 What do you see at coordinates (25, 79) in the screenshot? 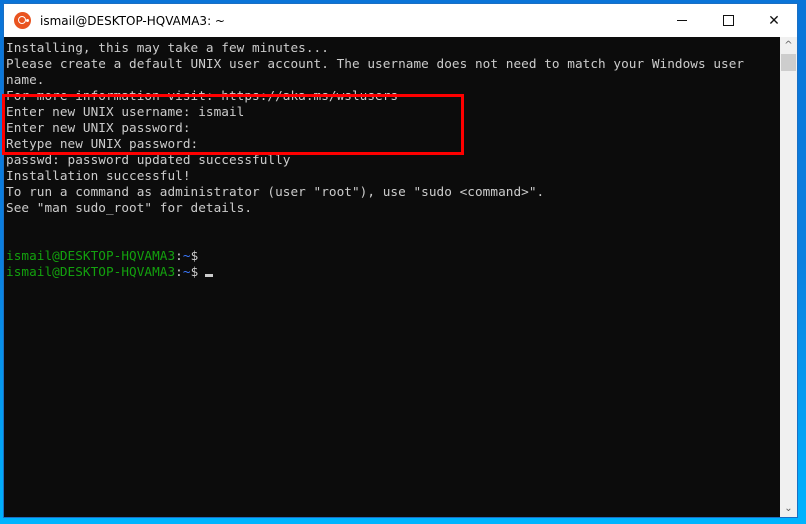
I see `output-line: name.` at bounding box center [25, 79].